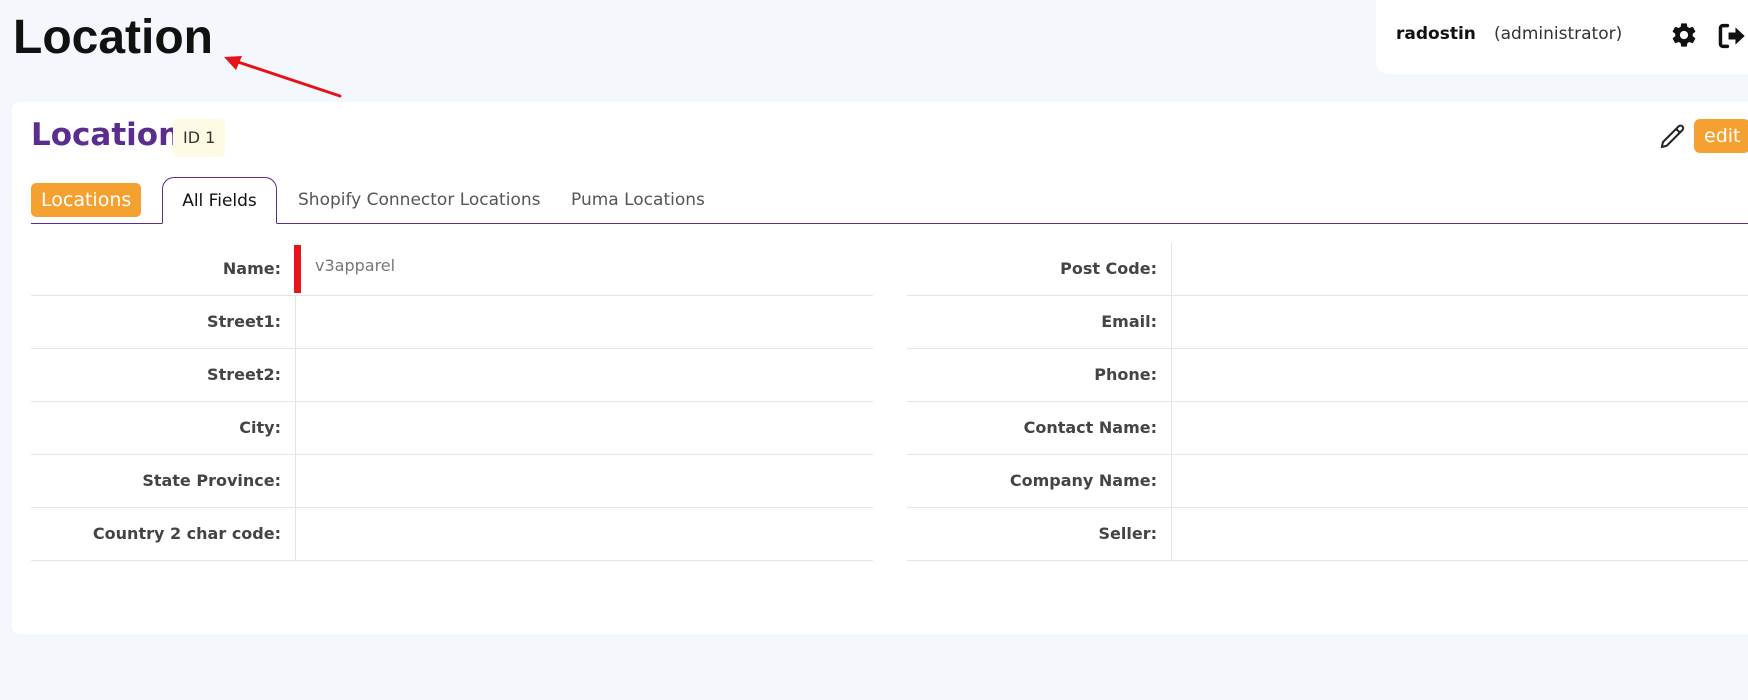 The height and width of the screenshot is (700, 1748). Describe the element at coordinates (452, 428) in the screenshot. I see `field-row-city: City:` at that location.